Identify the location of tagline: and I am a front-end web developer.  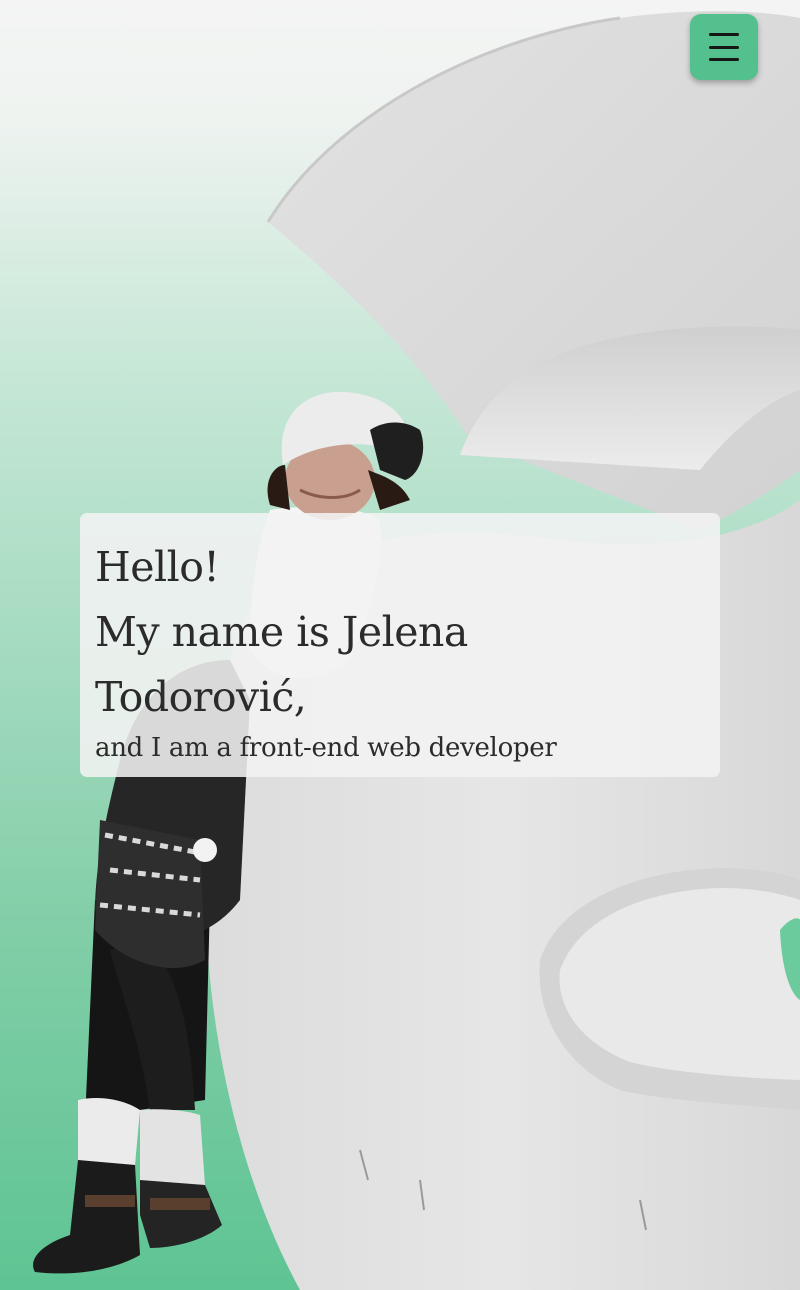
(326, 748).